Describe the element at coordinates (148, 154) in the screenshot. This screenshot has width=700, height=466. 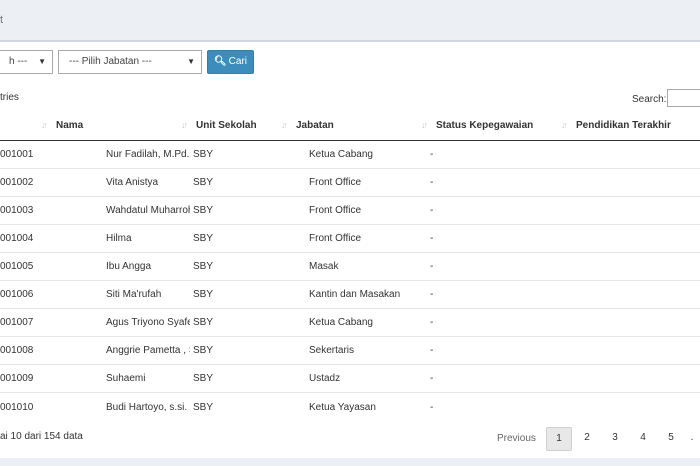
I see `cell-nama: Nur Fadilah, M.Pd.I` at that location.